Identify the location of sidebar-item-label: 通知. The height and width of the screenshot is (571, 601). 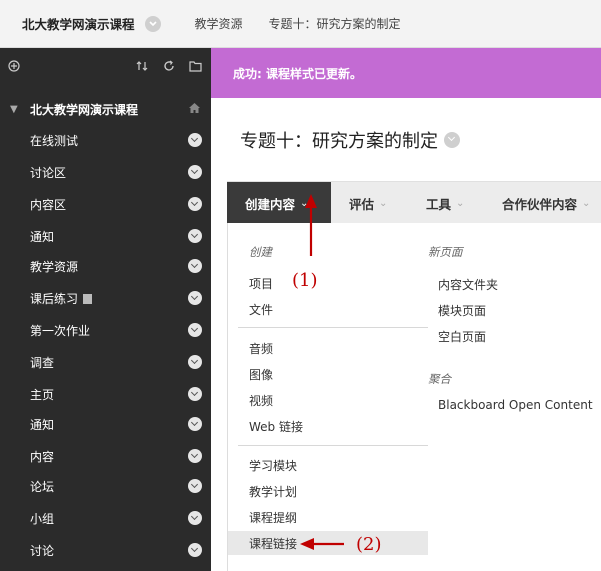
(42, 236).